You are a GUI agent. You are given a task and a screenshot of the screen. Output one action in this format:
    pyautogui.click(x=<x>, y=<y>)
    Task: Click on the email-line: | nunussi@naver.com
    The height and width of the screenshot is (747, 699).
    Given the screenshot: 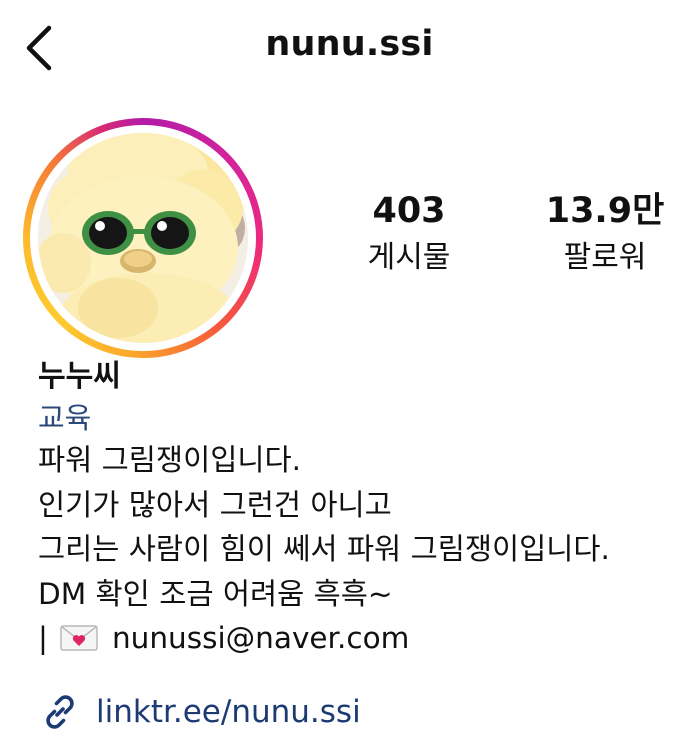 What is the action you would take?
    pyautogui.click(x=363, y=638)
    